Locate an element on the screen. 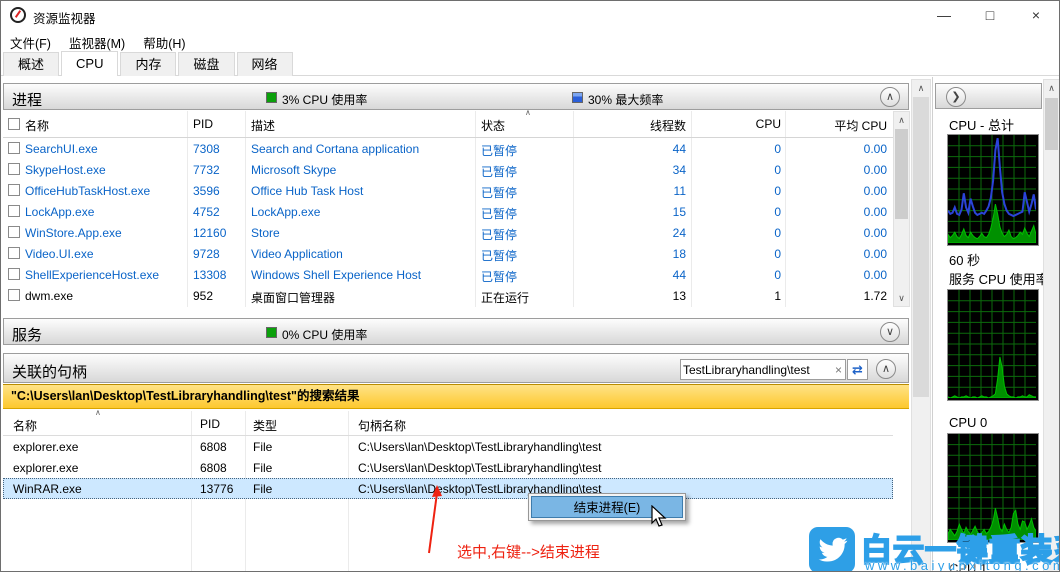 This screenshot has width=1060, height=572. tab-1: CPU is located at coordinates (90, 63).